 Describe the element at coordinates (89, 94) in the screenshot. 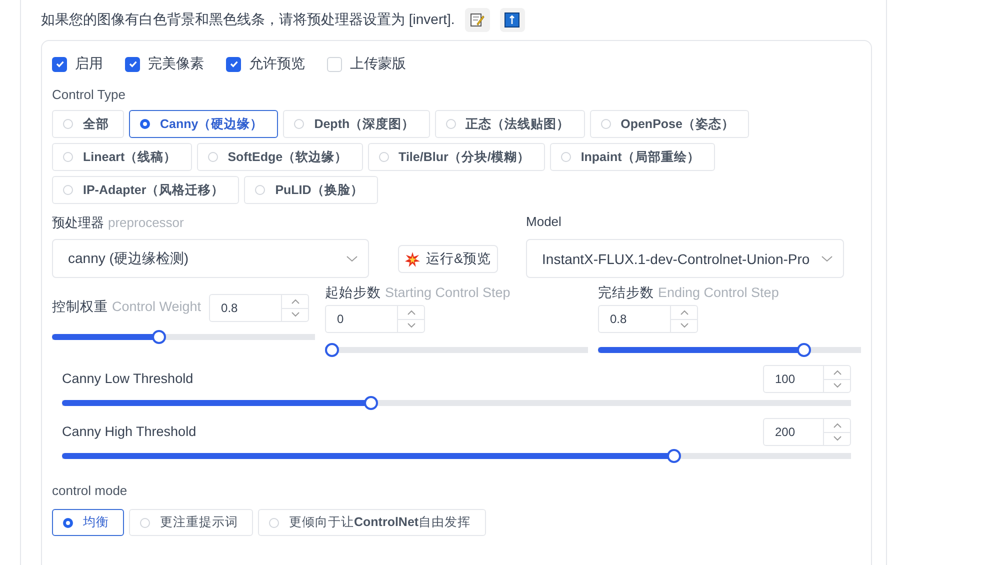

I see `section-label: Control Type` at that location.